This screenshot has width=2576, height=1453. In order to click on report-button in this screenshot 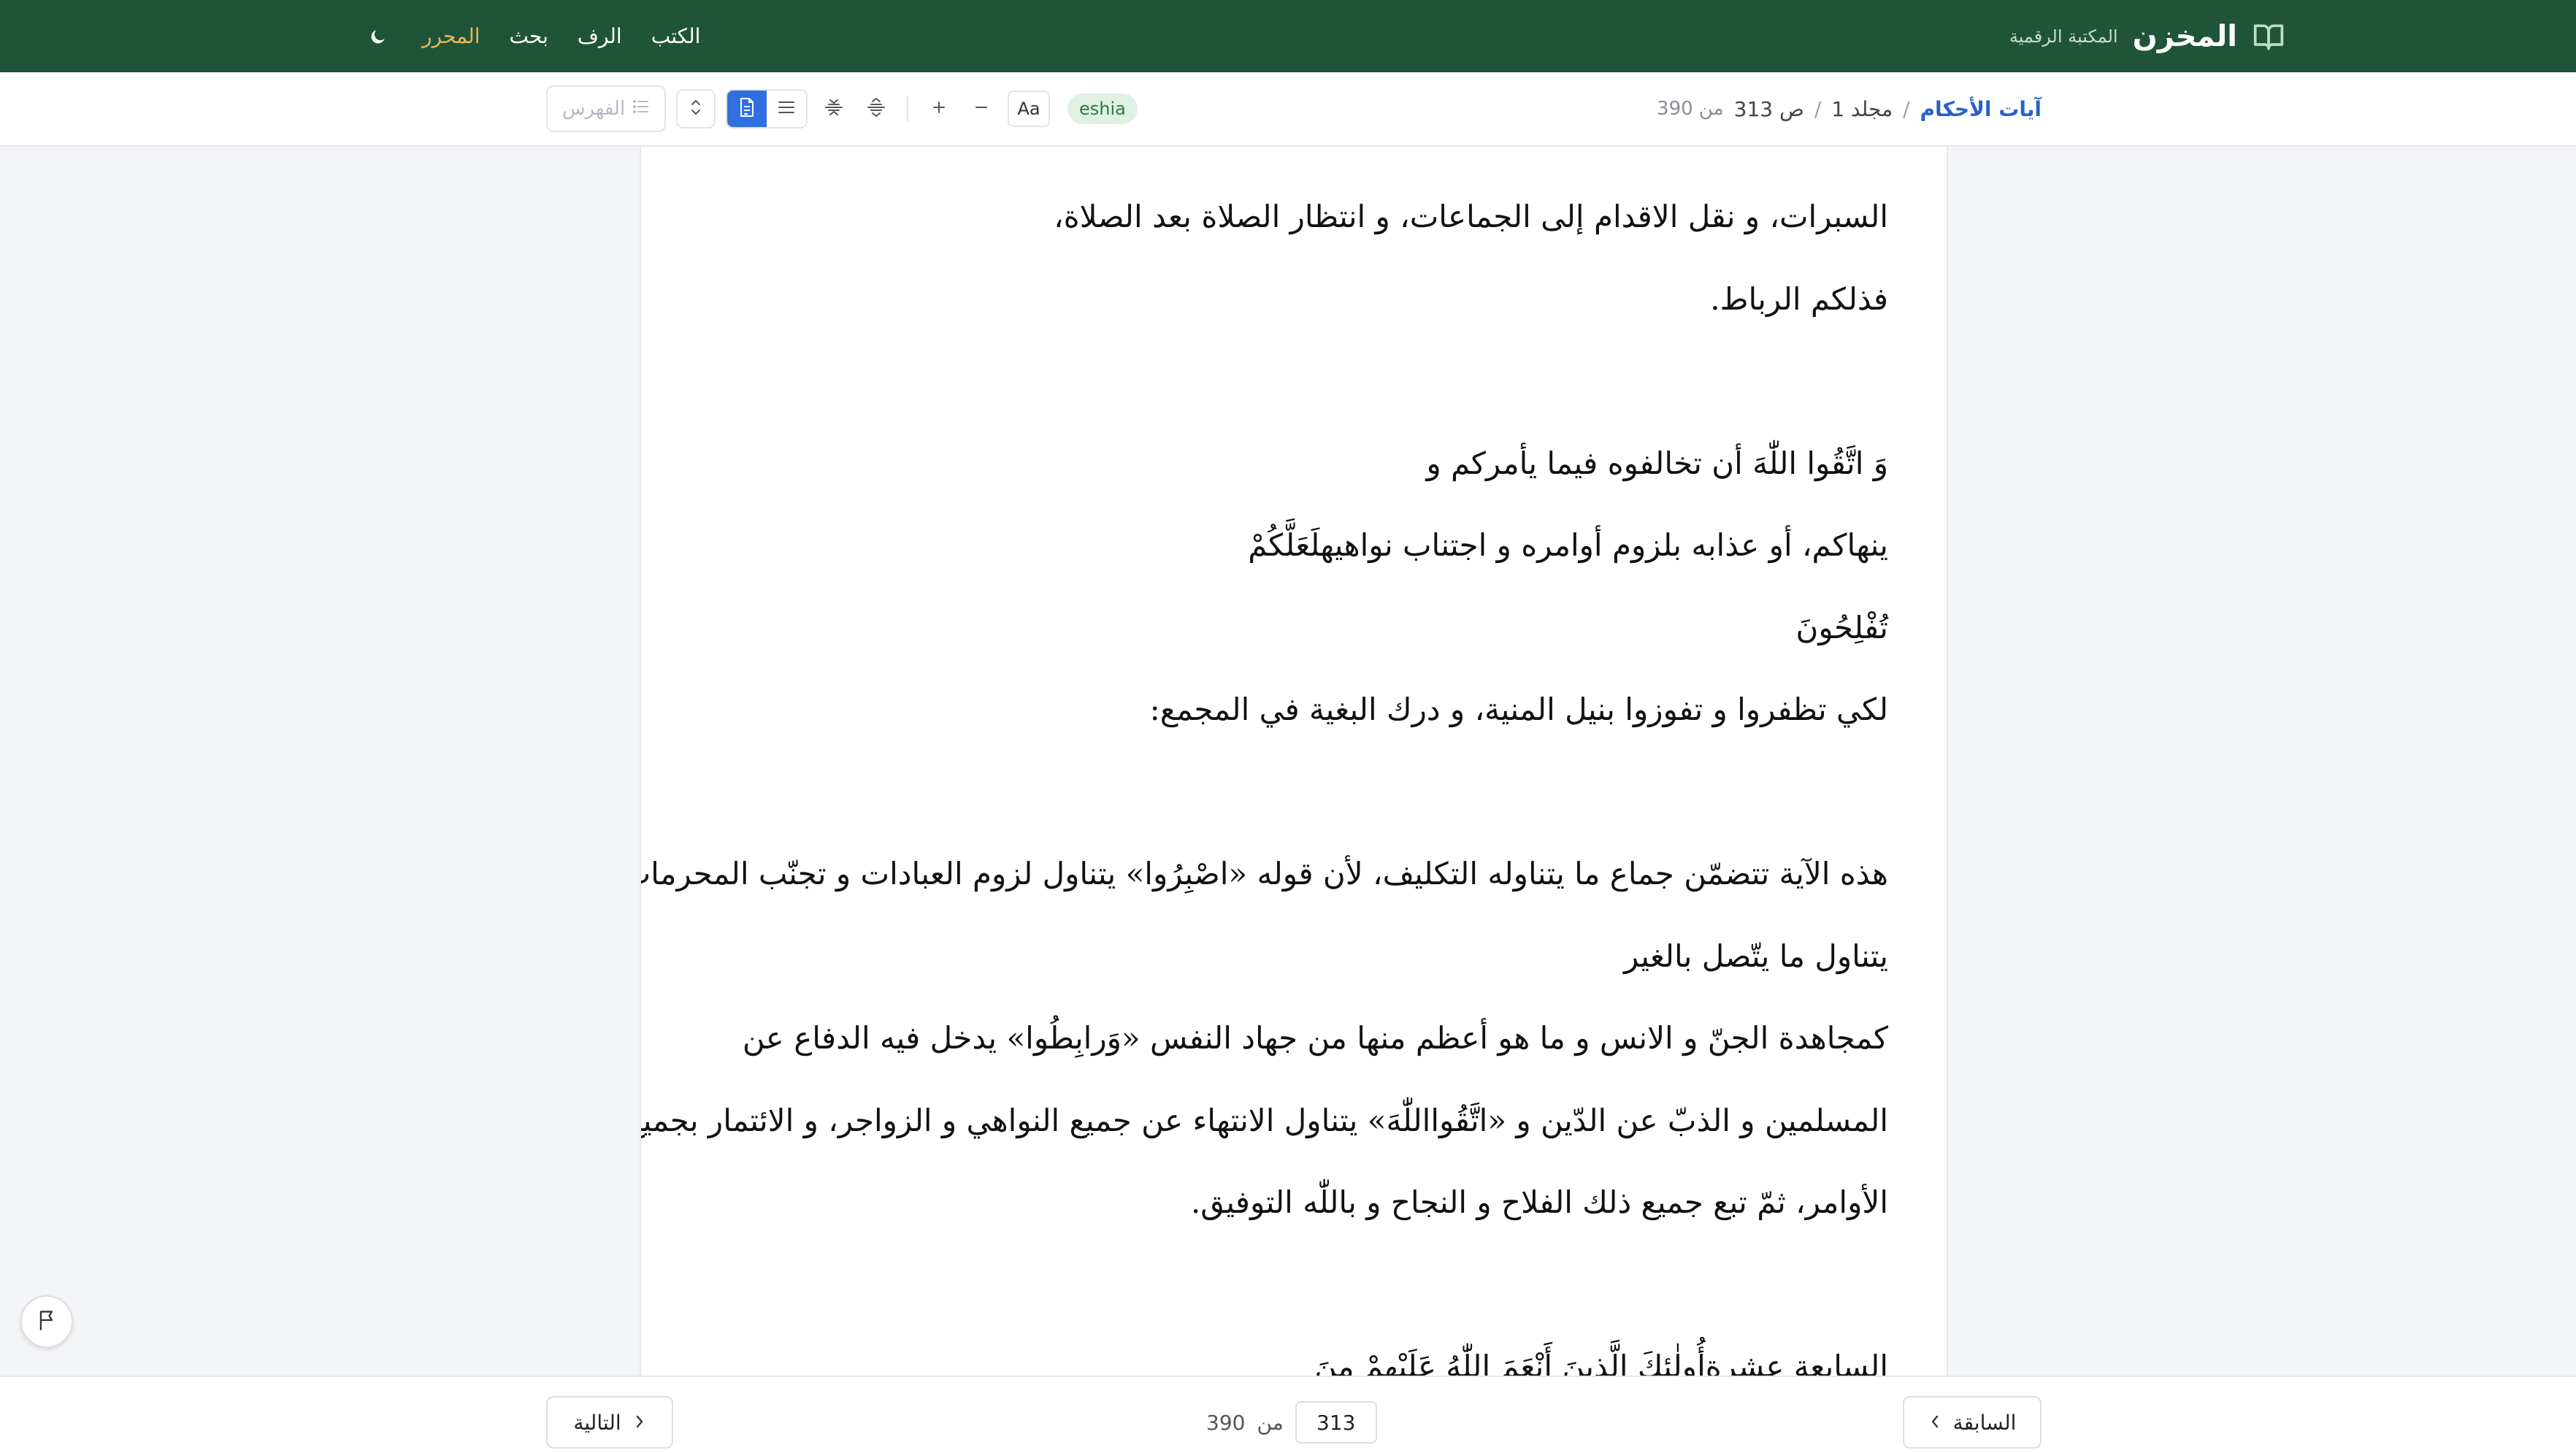, I will do `click(46, 1321)`.